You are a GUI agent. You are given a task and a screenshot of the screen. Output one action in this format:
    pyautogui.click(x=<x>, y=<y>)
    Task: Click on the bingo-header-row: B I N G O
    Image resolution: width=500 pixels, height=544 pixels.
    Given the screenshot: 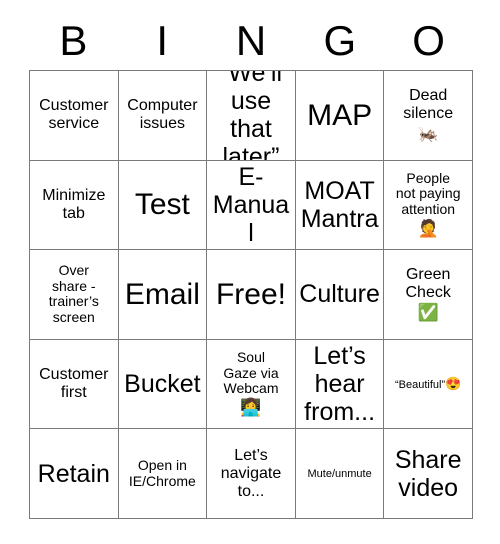 What is the action you would take?
    pyautogui.click(x=251, y=41)
    